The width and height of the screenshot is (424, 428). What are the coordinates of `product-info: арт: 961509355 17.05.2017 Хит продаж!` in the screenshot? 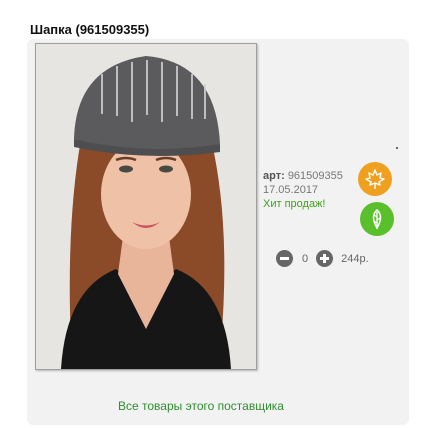 It's located at (303, 190).